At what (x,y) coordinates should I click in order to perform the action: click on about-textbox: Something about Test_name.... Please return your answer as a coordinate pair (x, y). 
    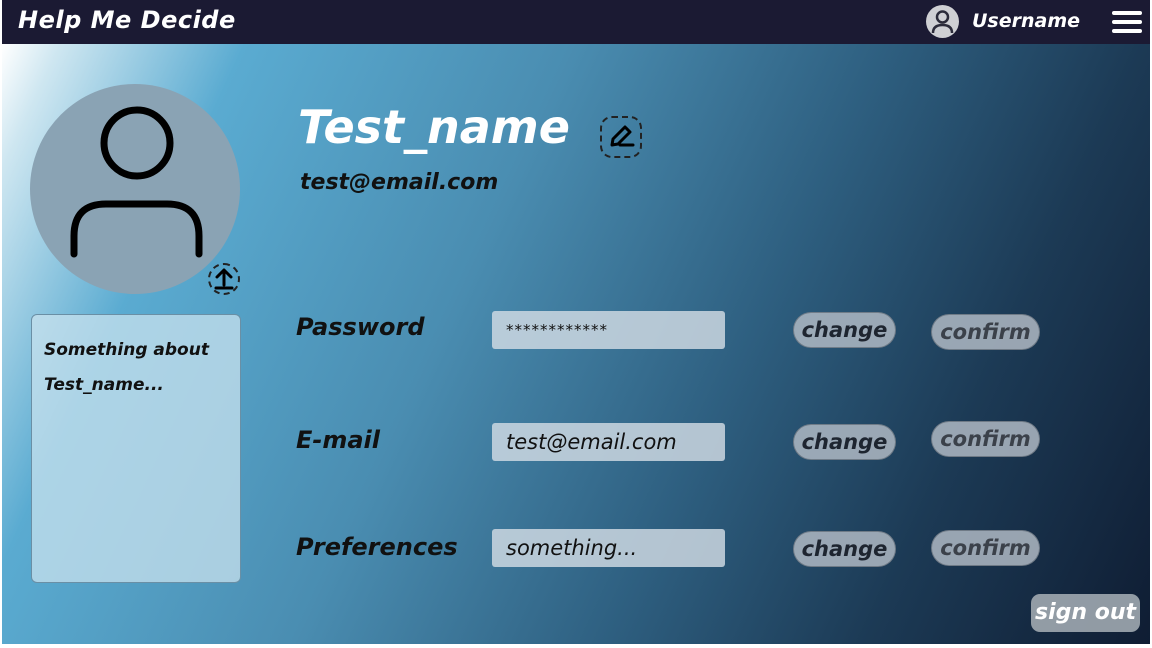
    Looking at the image, I should click on (136, 448).